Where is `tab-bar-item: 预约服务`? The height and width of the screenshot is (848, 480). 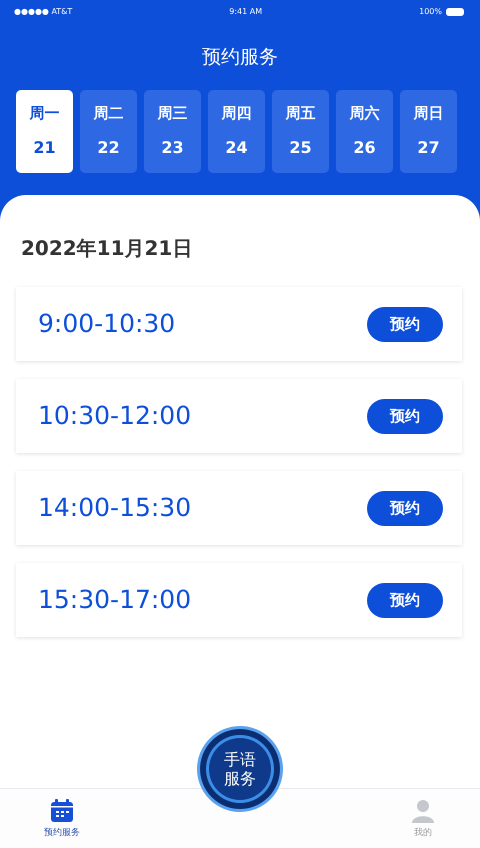 tab-bar-item: 预约服务 is located at coordinates (62, 818).